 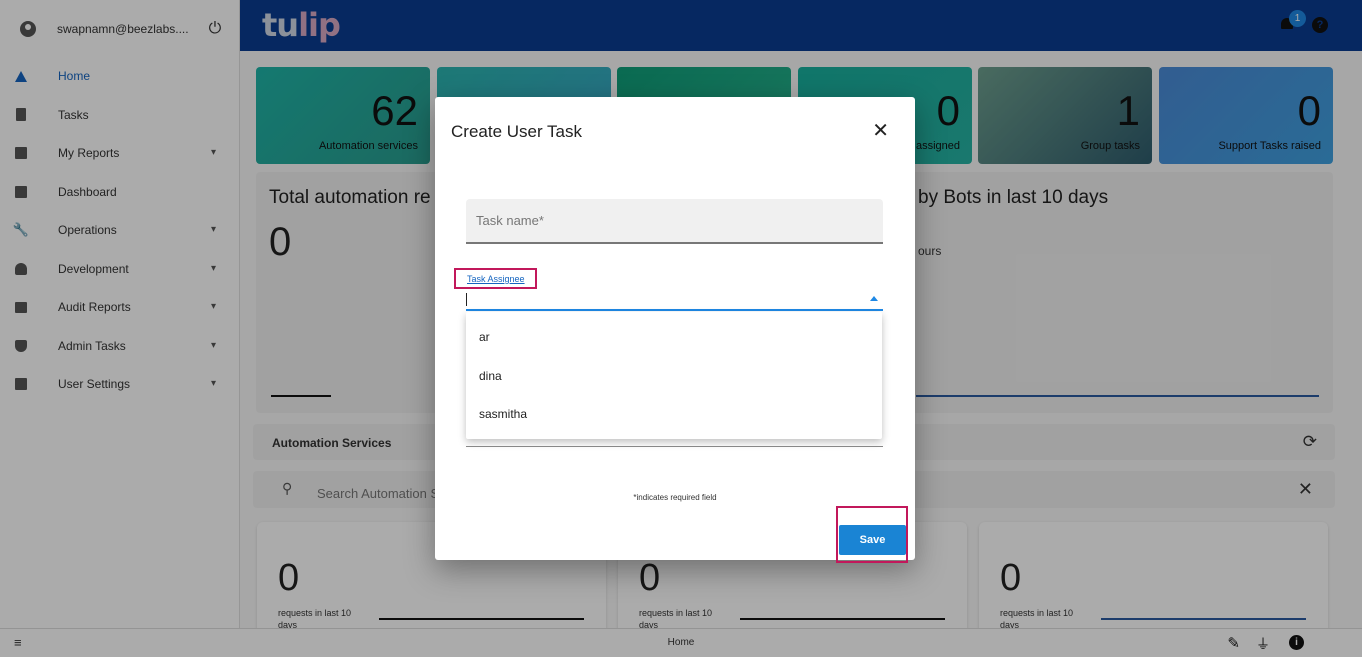 What do you see at coordinates (880, 131) in the screenshot?
I see `close-icon: ✕` at bounding box center [880, 131].